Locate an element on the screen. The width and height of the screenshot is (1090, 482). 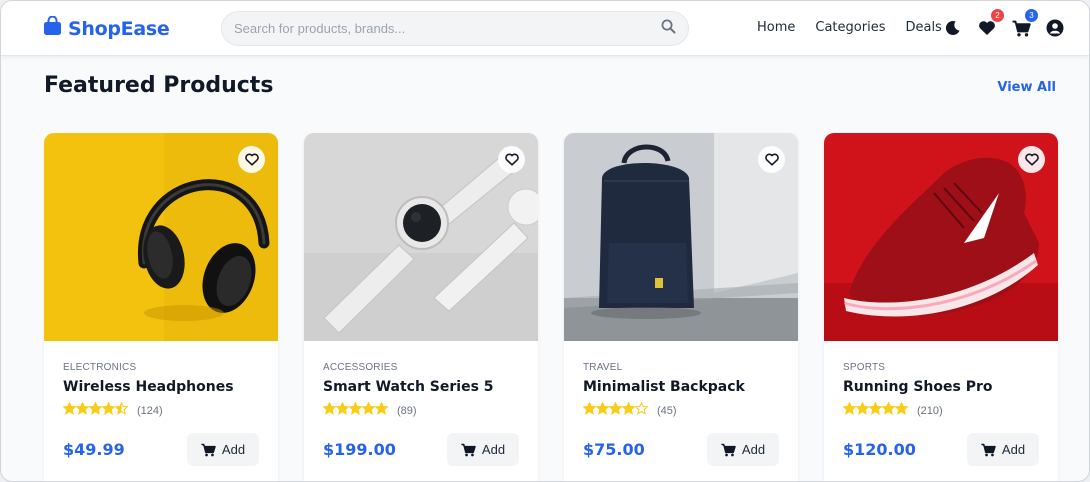
product-price: $75.00 is located at coordinates (614, 449).